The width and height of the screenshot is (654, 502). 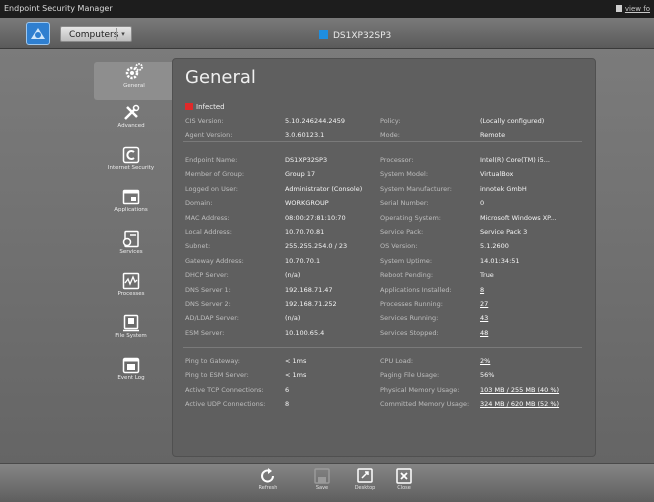 I want to click on sidebar-item-label: Applications, so click(x=131, y=210).